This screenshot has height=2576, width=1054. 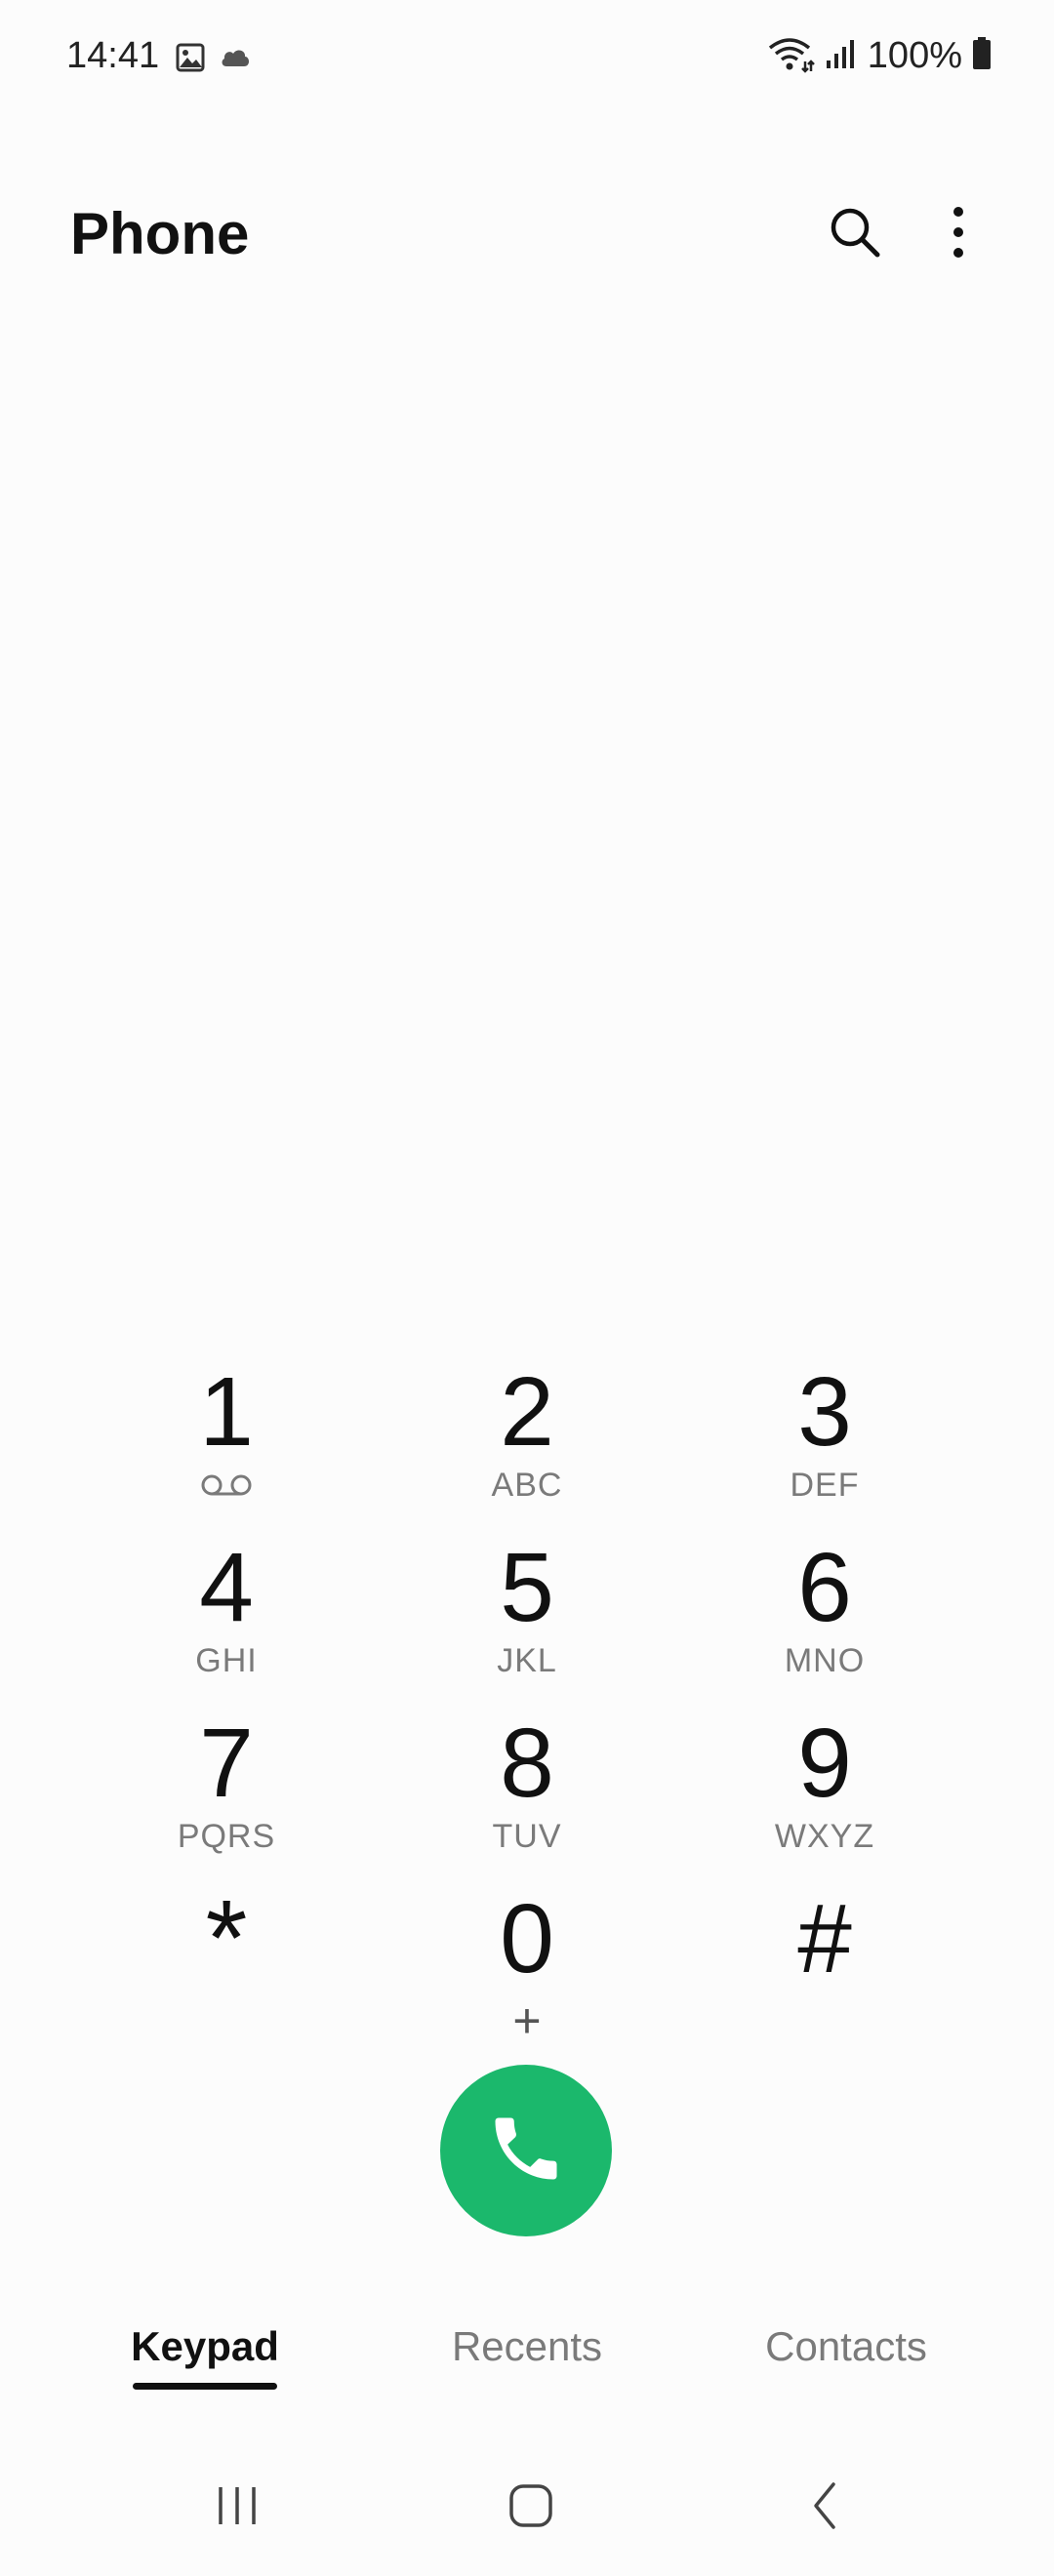 I want to click on more-options-button, so click(x=958, y=234).